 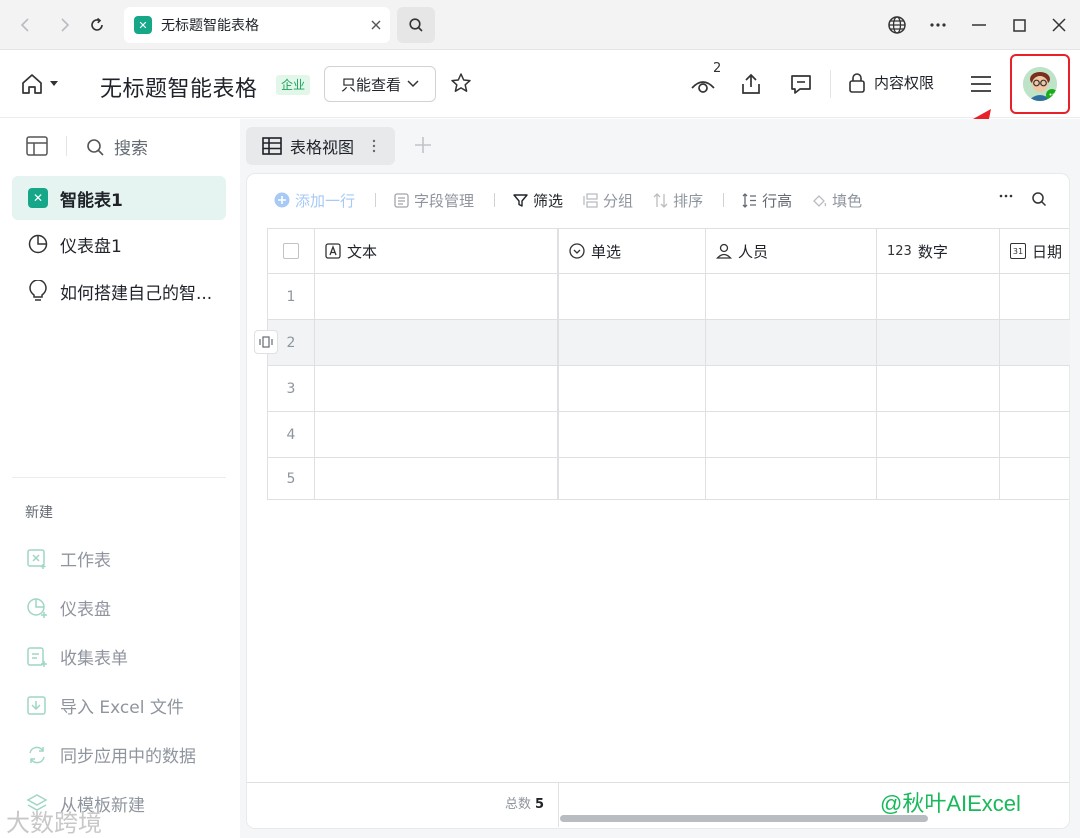 What do you see at coordinates (437, 251) in the screenshot?
I see `column-header-text: 文本` at bounding box center [437, 251].